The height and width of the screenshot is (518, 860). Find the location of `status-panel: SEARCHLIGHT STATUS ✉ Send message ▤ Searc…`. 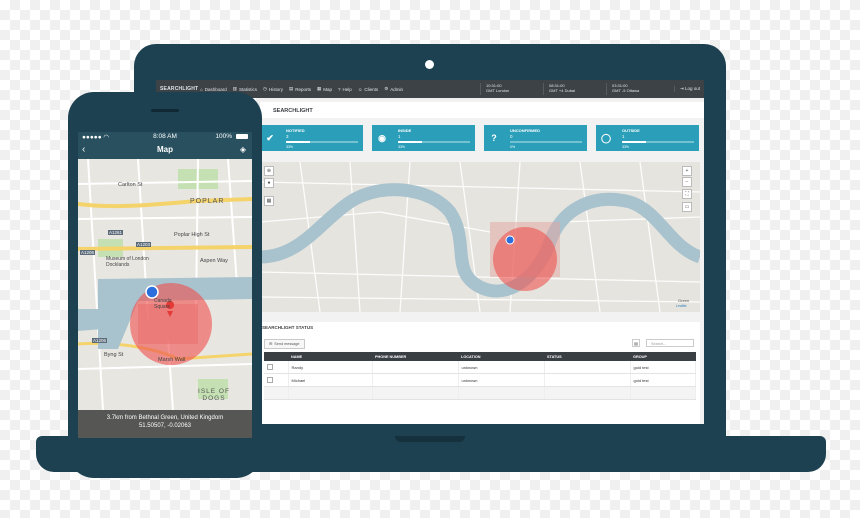

status-panel: SEARCHLIGHT STATUS ✉ Send message ▤ Searc… is located at coordinates (480, 373).